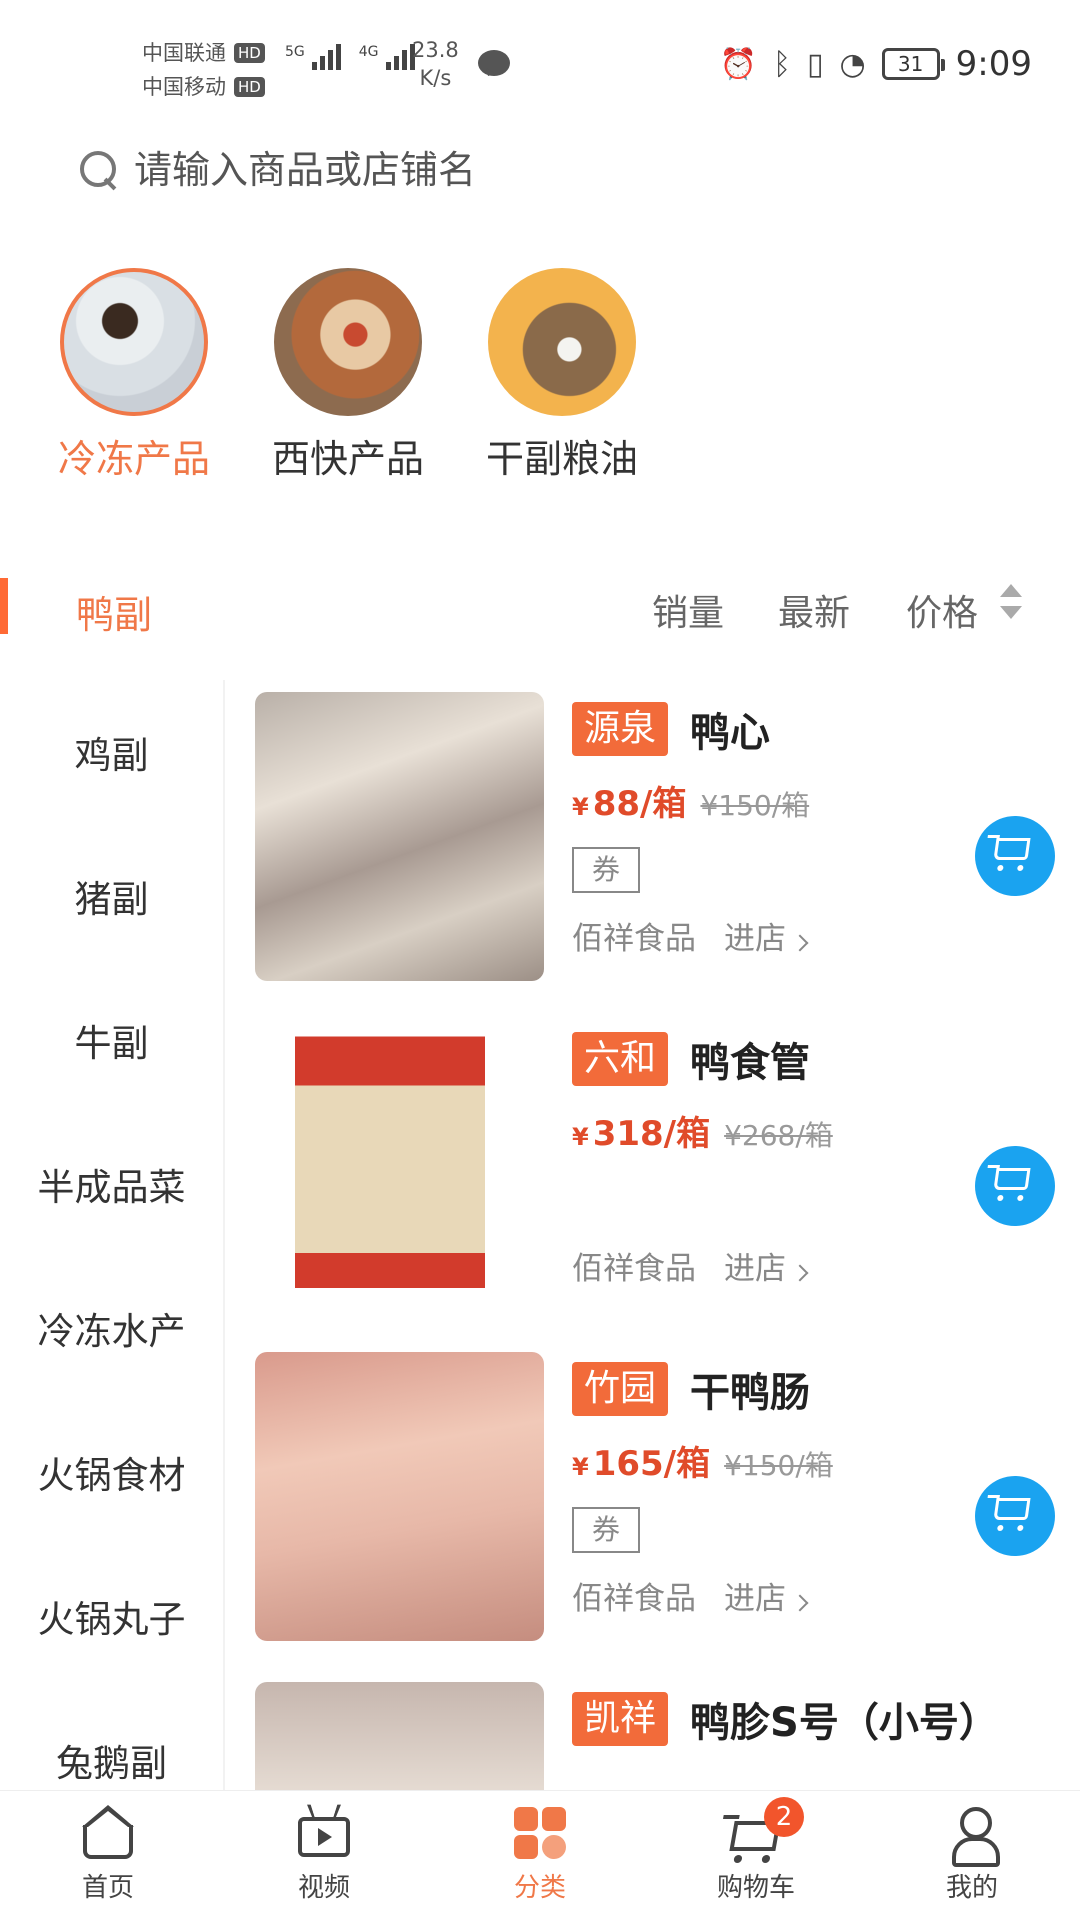 The width and height of the screenshot is (1080, 1920). I want to click on sidebar-item-pork: 猪副, so click(111, 896).